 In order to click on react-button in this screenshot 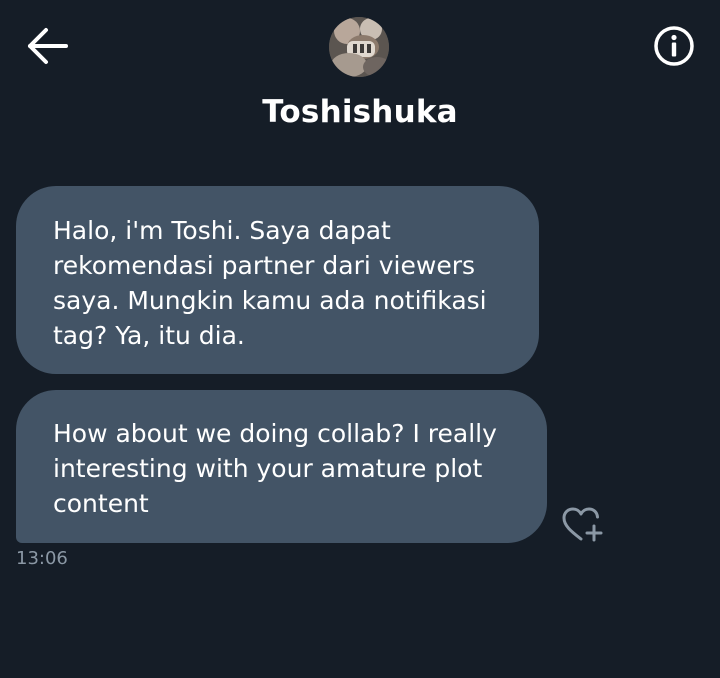, I will do `click(583, 525)`.